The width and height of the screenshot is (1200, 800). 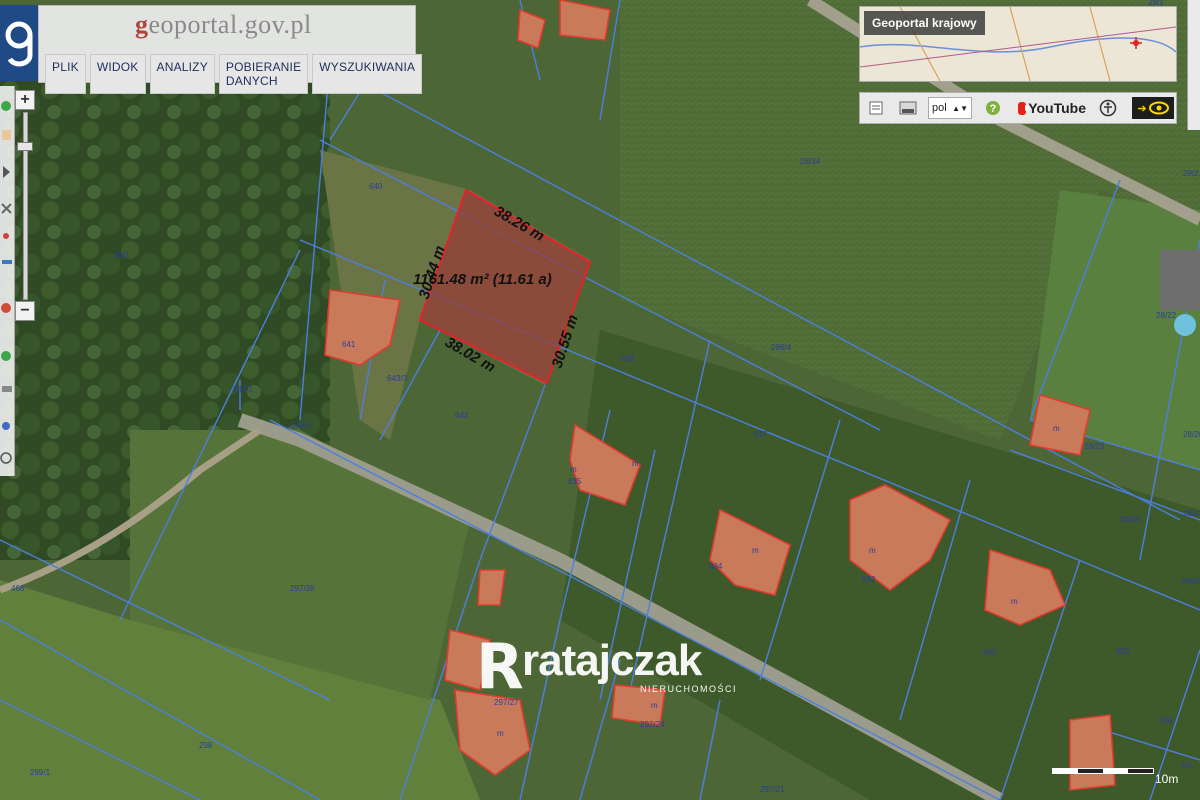 What do you see at coordinates (1115, 775) in the screenshot?
I see `scale-bar: 10m` at bounding box center [1115, 775].